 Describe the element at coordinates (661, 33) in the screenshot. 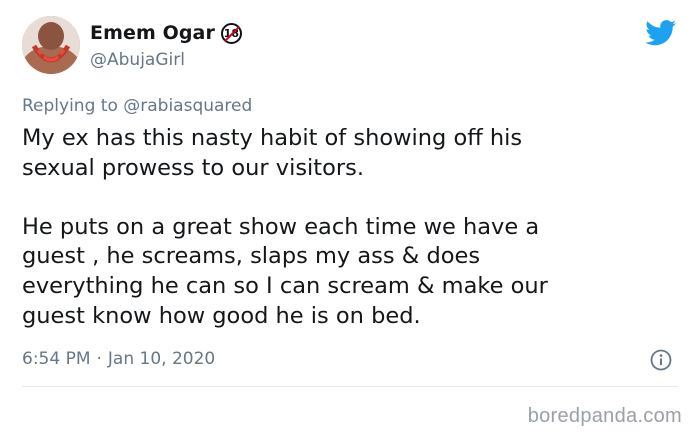

I see `twitter-bird-icon` at that location.